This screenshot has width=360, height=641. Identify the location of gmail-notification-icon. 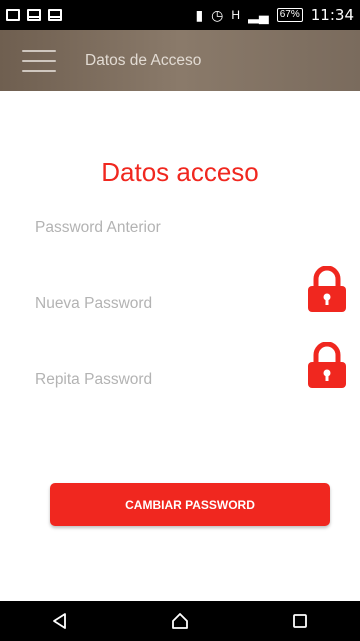
(55, 15).